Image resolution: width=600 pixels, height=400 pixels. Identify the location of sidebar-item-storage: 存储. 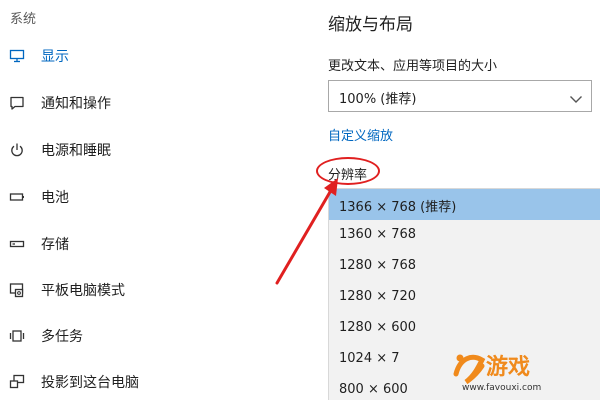
(140, 244).